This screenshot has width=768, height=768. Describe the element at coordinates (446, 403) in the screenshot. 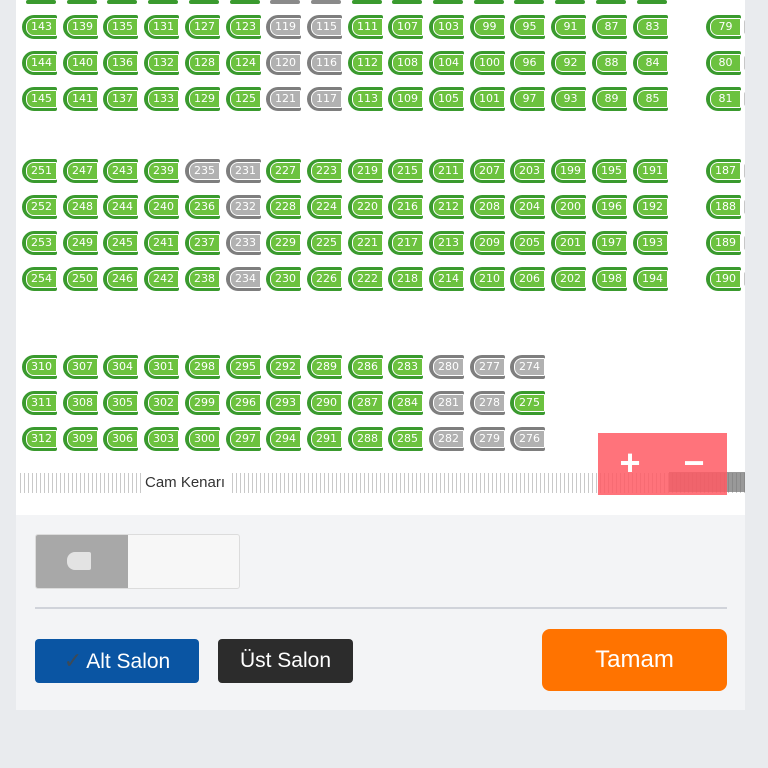

I see `seat-281: 281` at that location.